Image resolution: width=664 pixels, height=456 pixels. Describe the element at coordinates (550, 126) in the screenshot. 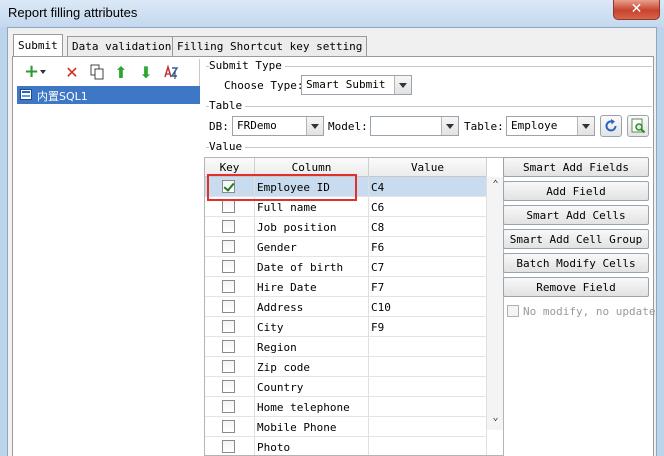

I see `table-select: Employe` at that location.